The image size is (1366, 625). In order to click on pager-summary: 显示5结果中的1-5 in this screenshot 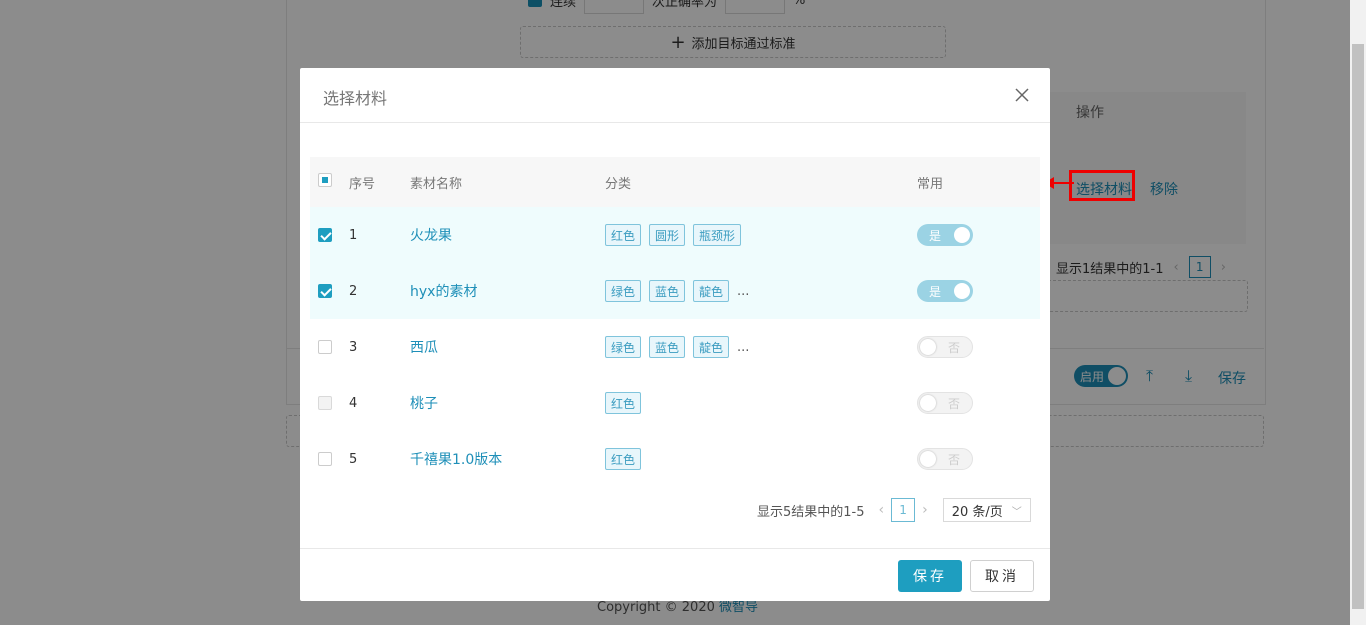, I will do `click(811, 512)`.